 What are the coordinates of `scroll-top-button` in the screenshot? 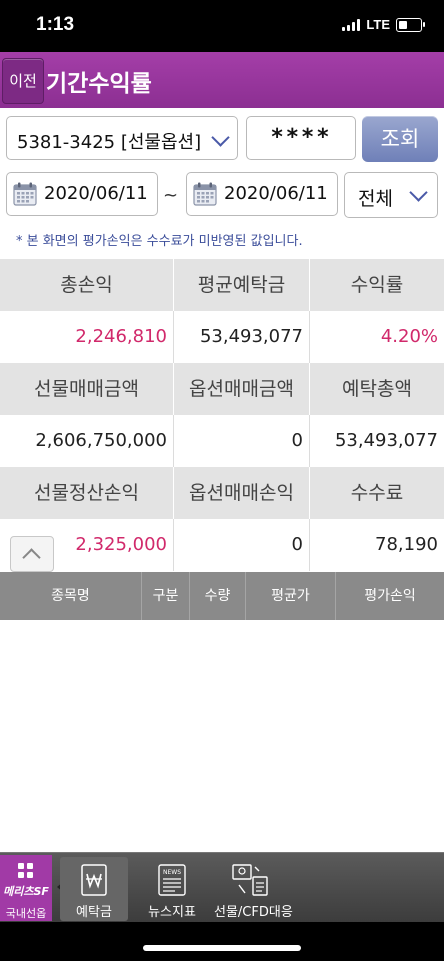 It's located at (32, 554).